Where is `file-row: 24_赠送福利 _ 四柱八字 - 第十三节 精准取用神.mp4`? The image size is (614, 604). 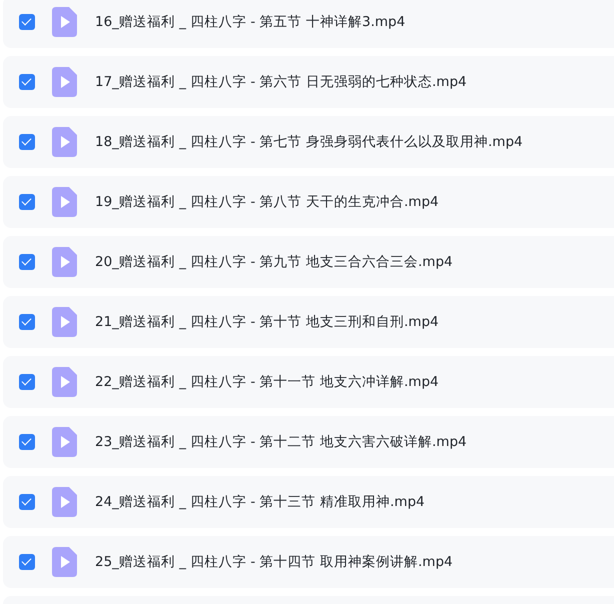
file-row: 24_赠送福利 _ 四柱八字 - 第十三节 精准取用神.mp4 is located at coordinates (308, 502).